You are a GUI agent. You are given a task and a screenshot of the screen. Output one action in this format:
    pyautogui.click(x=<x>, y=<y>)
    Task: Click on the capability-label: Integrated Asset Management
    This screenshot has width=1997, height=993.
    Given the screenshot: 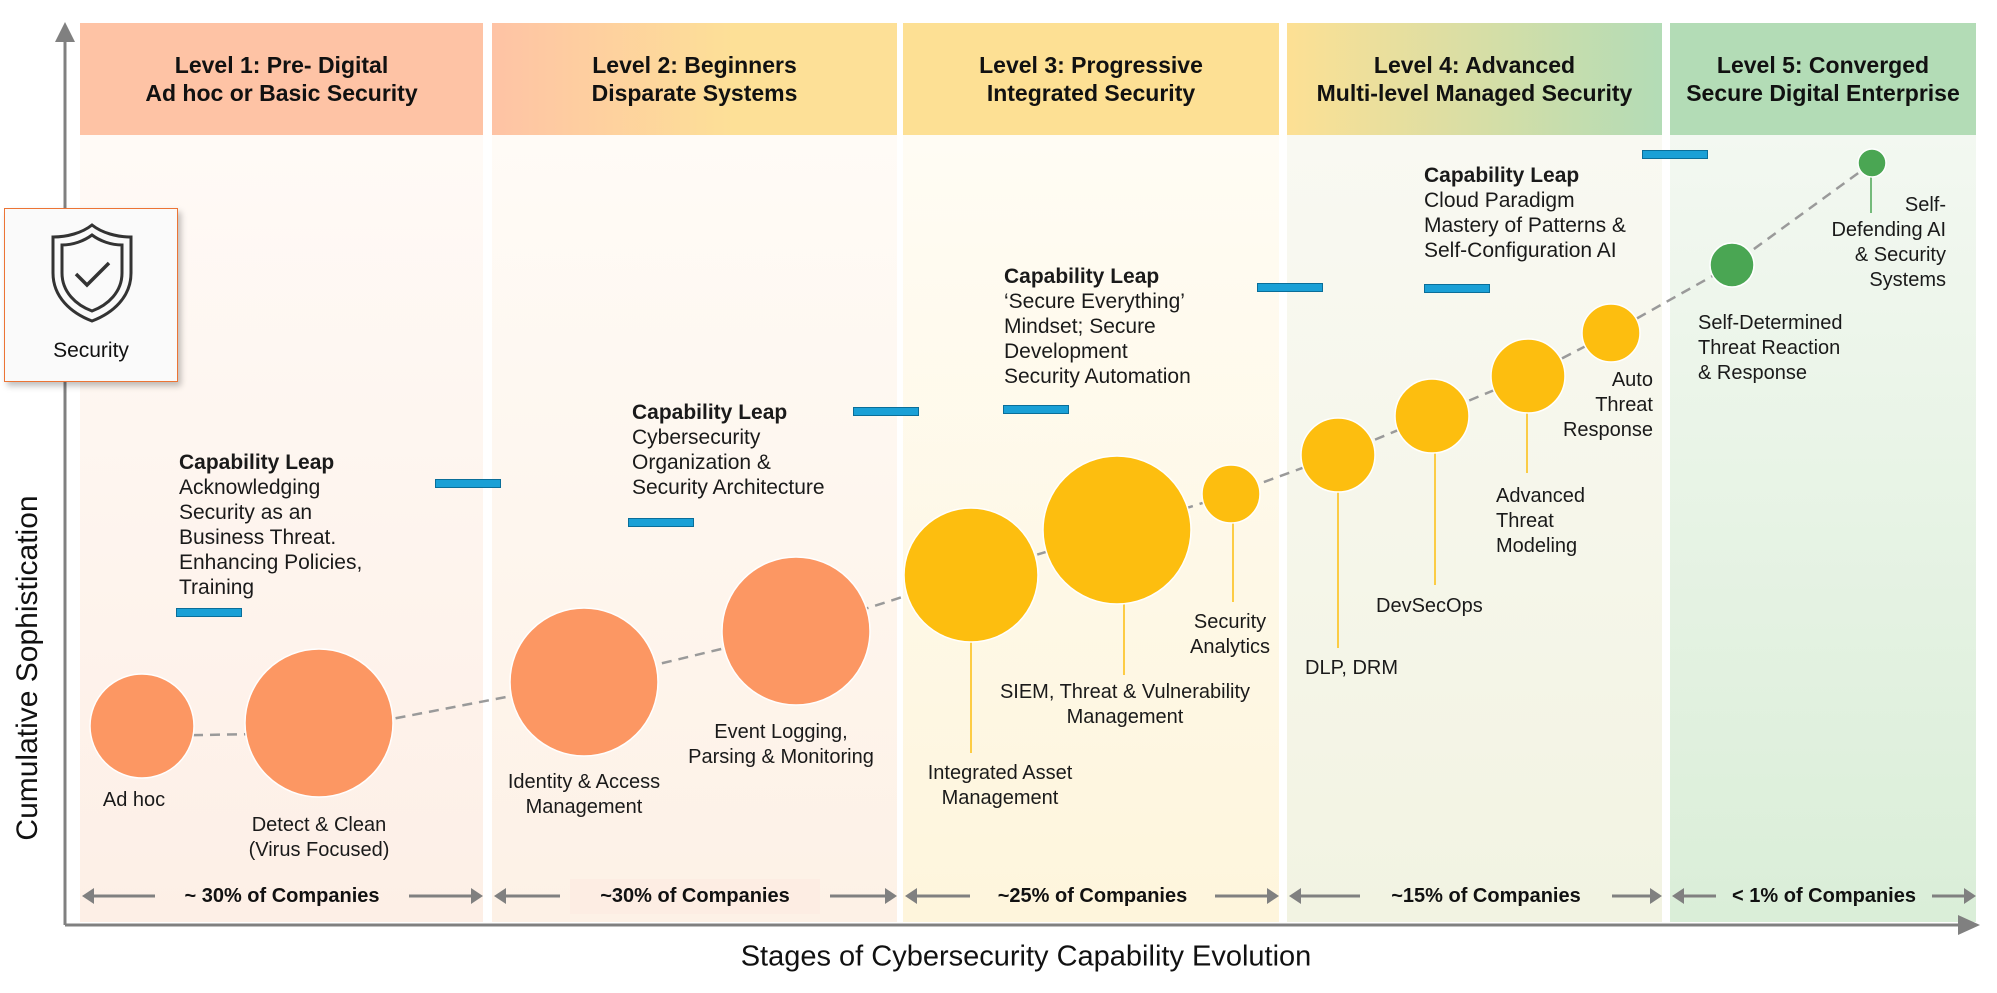 What is the action you would take?
    pyautogui.click(x=1000, y=785)
    